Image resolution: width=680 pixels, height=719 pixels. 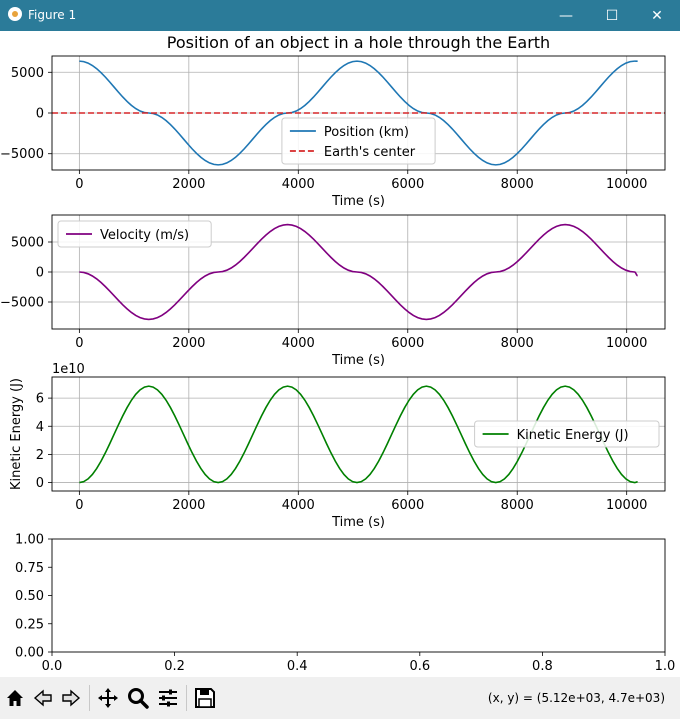 What do you see at coordinates (29, 624) in the screenshot?
I see `y-tick-label: 0.25` at bounding box center [29, 624].